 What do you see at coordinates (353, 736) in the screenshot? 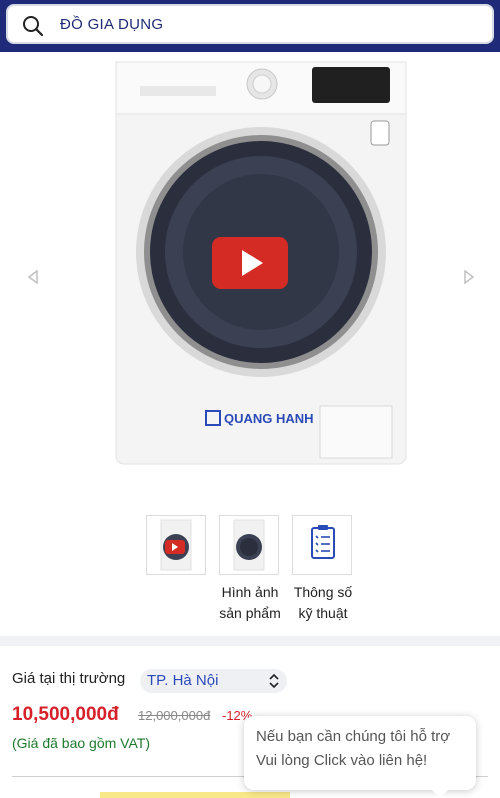
I see `tooltip-line-1: Nếu bạn cần chúng tôi hỗ trợ` at bounding box center [353, 736].